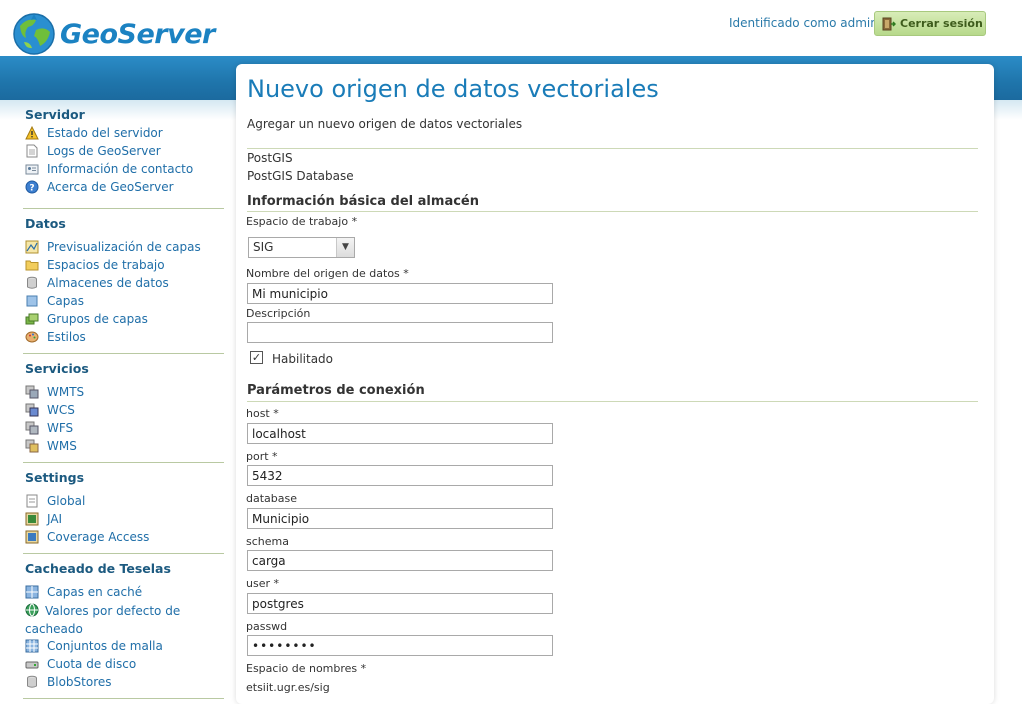  What do you see at coordinates (124, 646) in the screenshot?
I see `nav-item-gridsets: Conjuntos de malla` at bounding box center [124, 646].